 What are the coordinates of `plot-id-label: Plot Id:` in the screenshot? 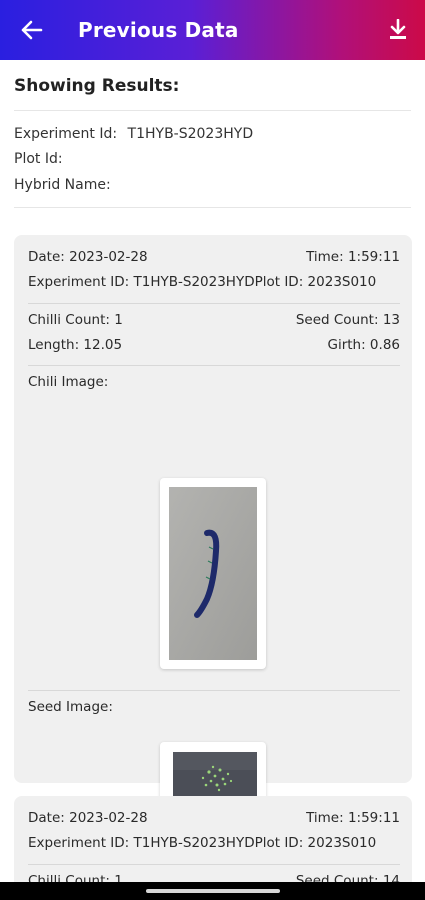 It's located at (38, 159).